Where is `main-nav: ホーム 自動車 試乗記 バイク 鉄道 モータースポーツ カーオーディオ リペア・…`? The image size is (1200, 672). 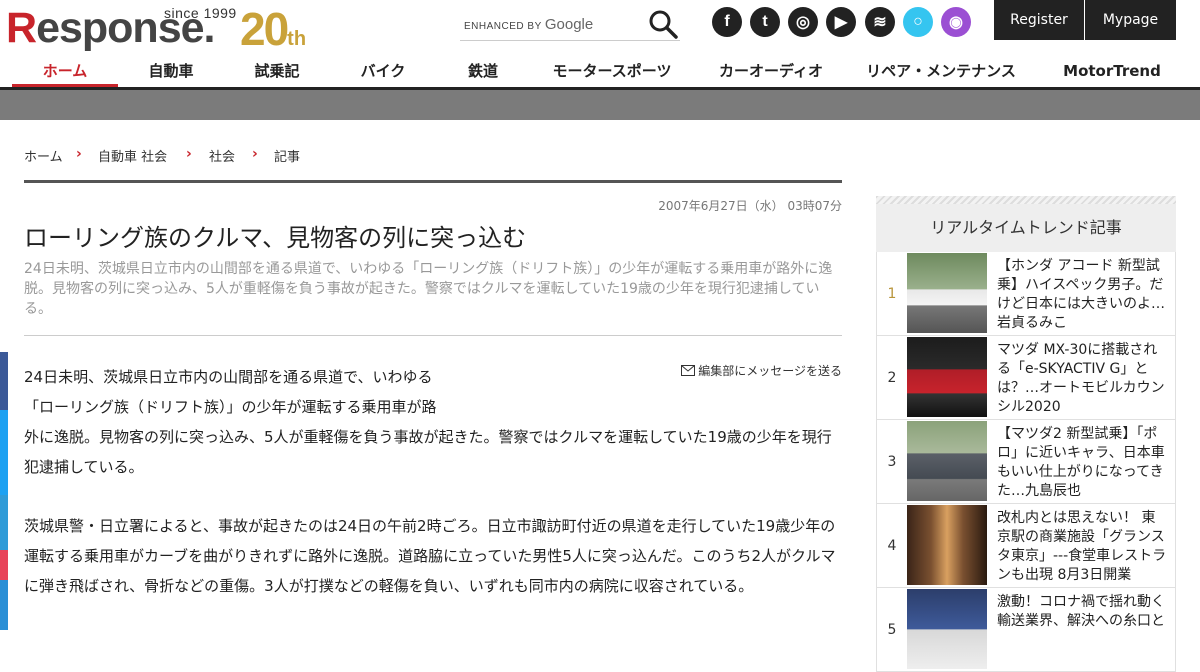 main-nav: ホーム 自動車 試乗記 バイク 鉄道 モータースポーツ カーオーディオ リペア・… is located at coordinates (600, 73).